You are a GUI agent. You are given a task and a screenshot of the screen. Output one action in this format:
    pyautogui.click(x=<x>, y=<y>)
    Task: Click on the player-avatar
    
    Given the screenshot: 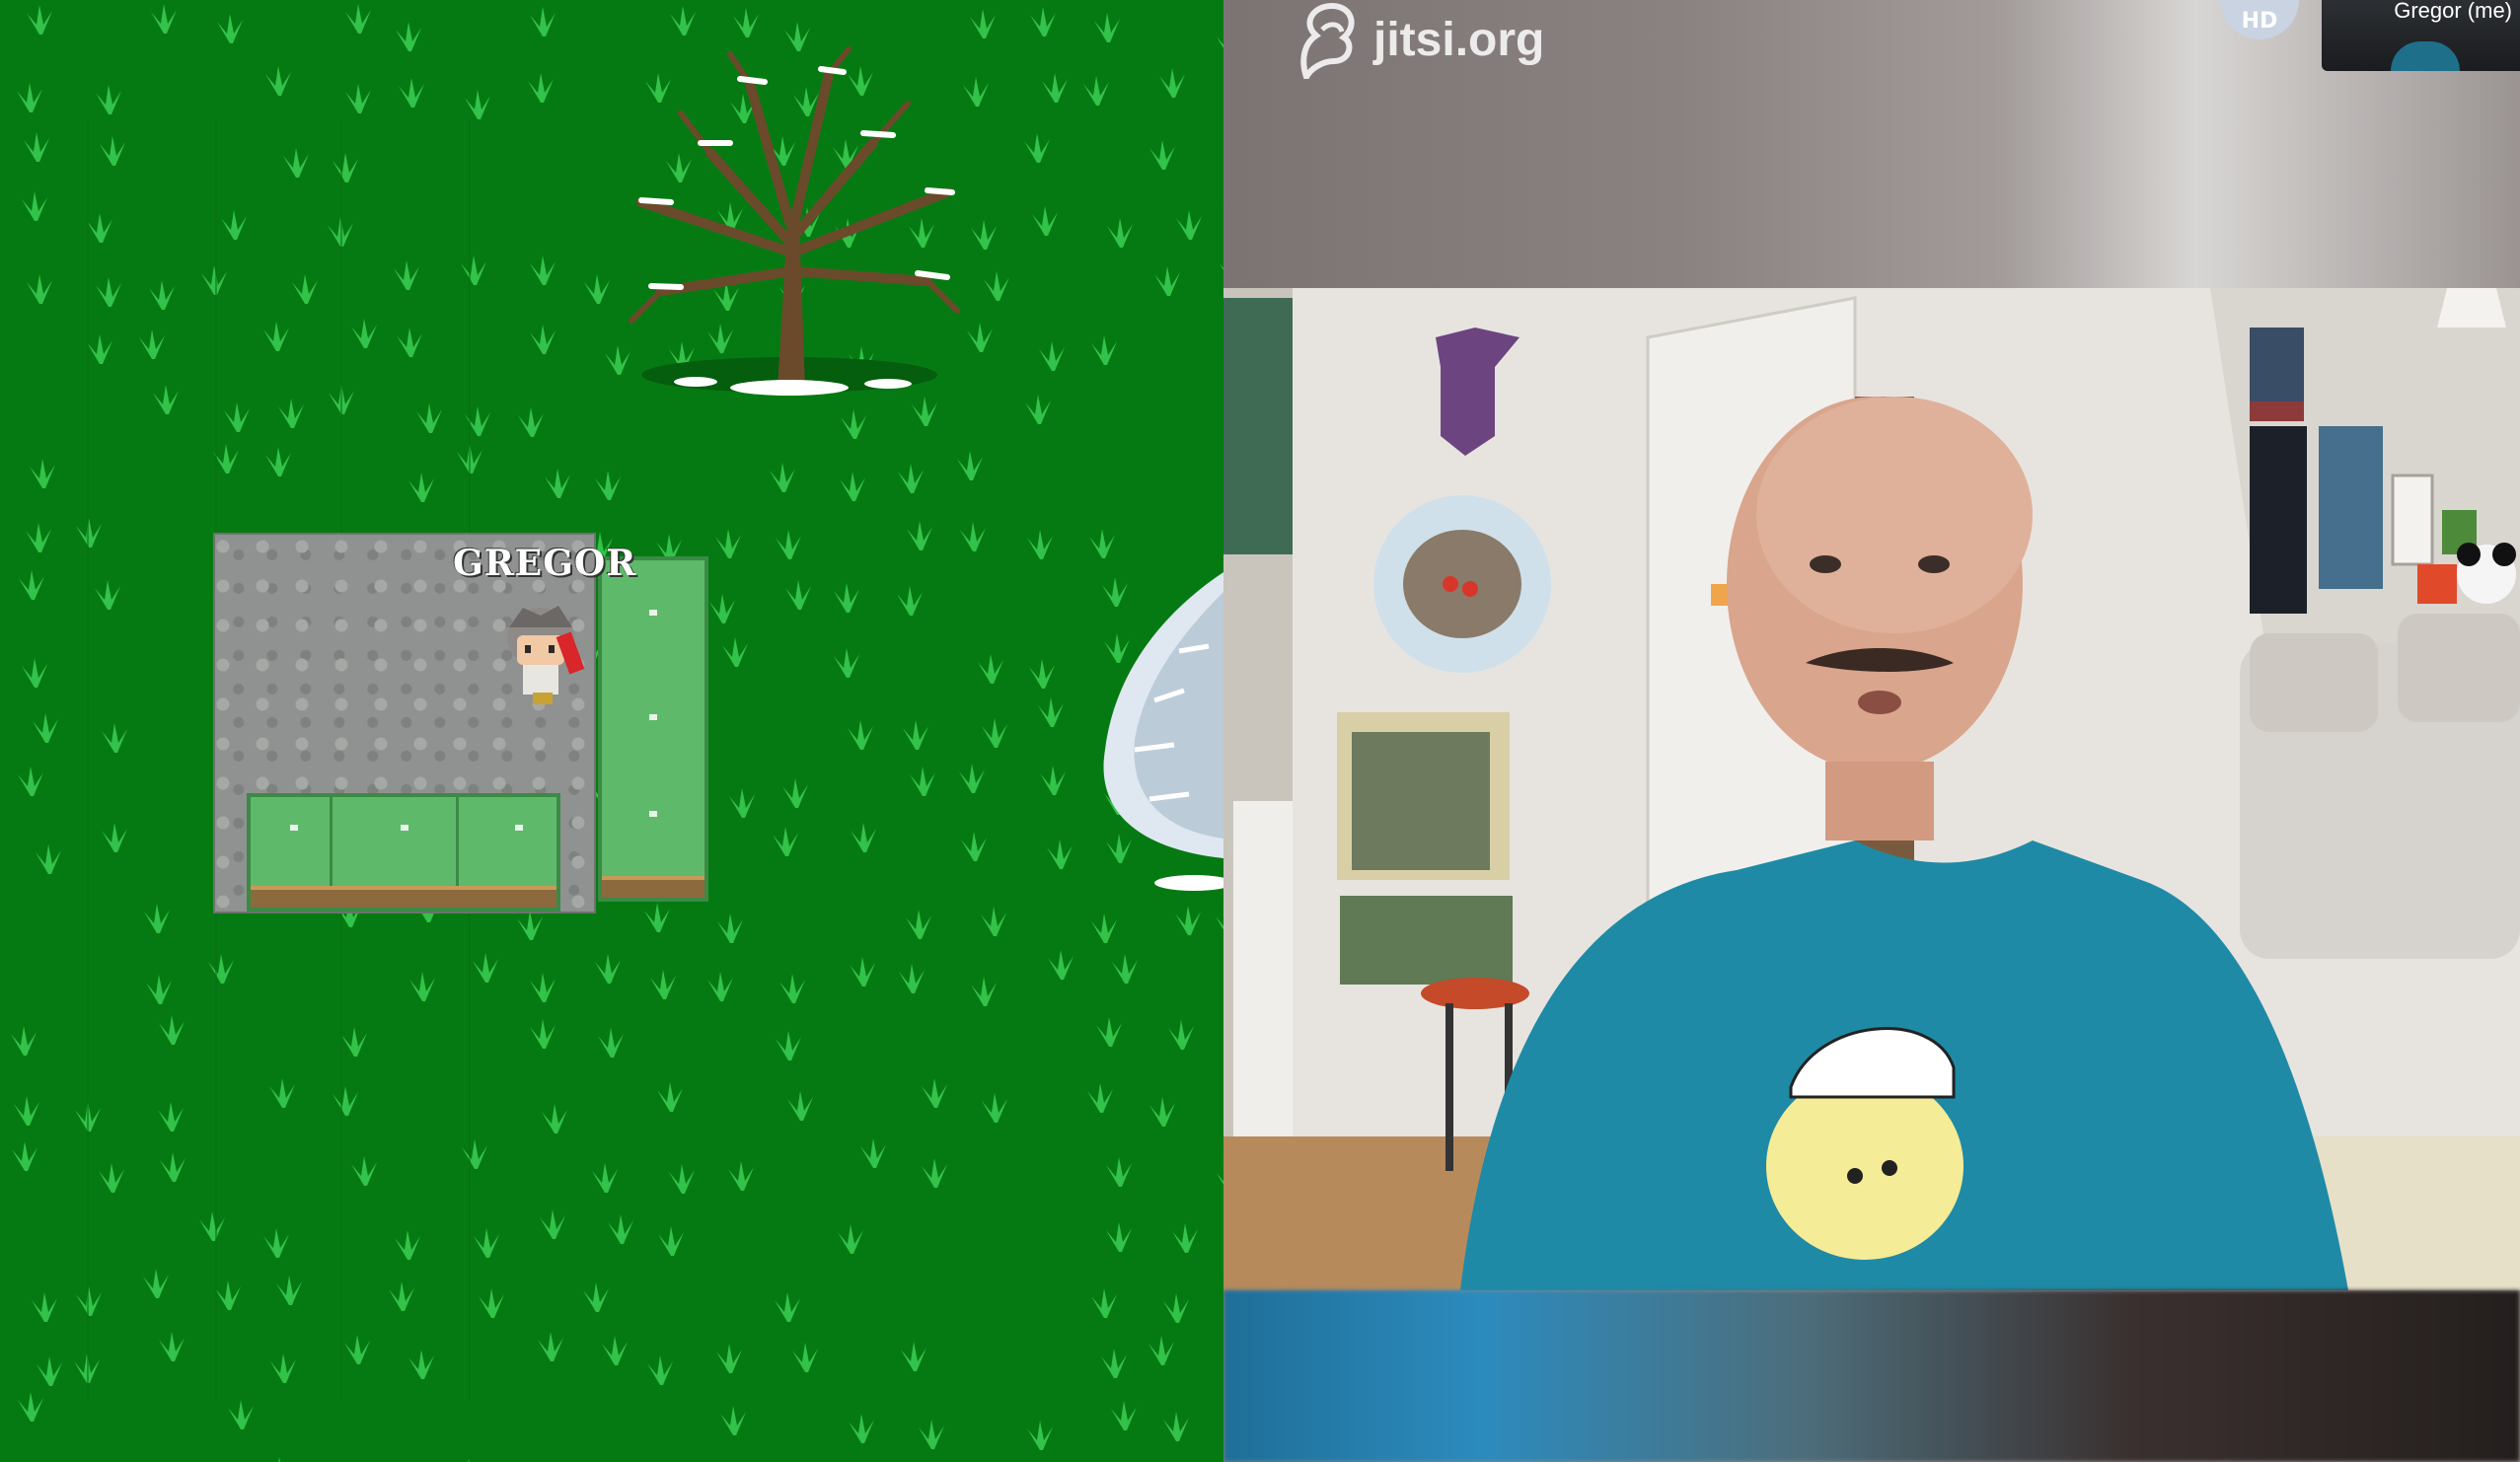 What is the action you would take?
    pyautogui.click(x=540, y=657)
    